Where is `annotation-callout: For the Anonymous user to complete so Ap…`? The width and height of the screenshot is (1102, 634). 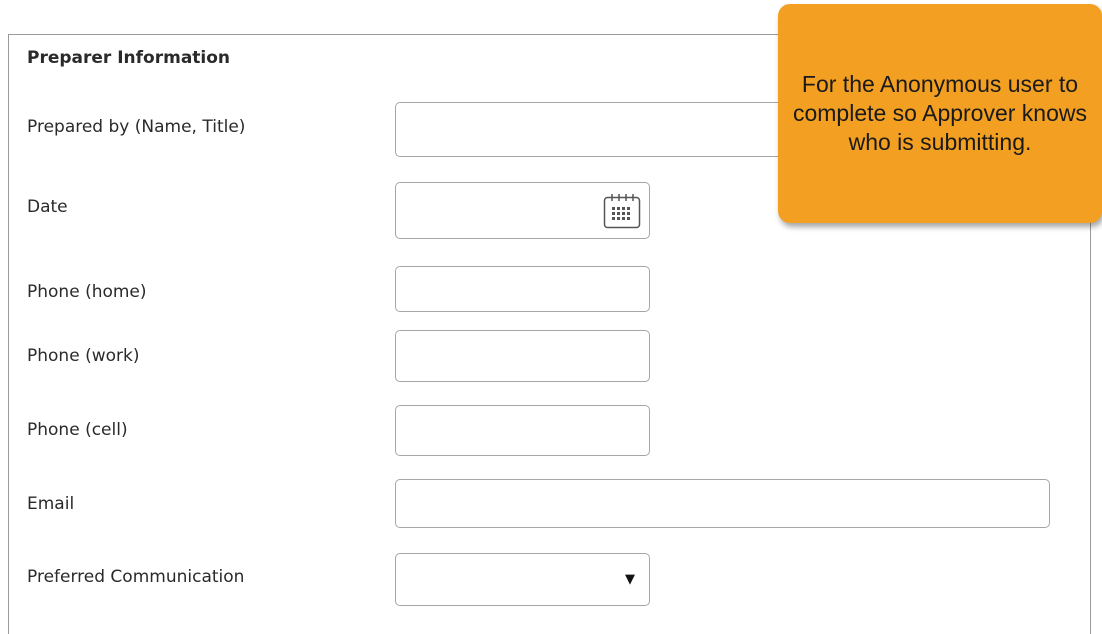 annotation-callout: For the Anonymous user to complete so Ap… is located at coordinates (940, 113).